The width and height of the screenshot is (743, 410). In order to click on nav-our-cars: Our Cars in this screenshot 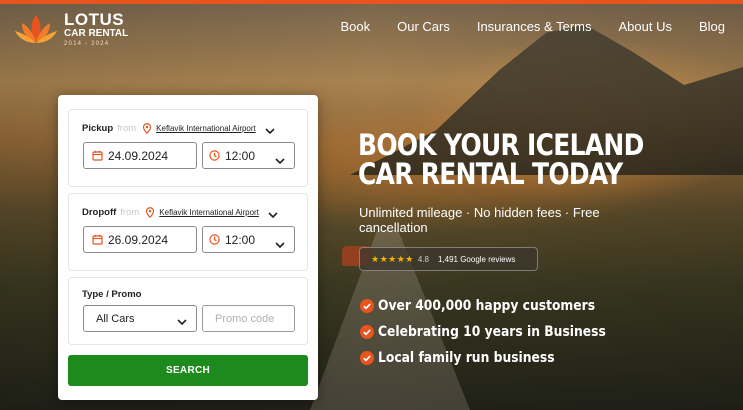, I will do `click(423, 26)`.